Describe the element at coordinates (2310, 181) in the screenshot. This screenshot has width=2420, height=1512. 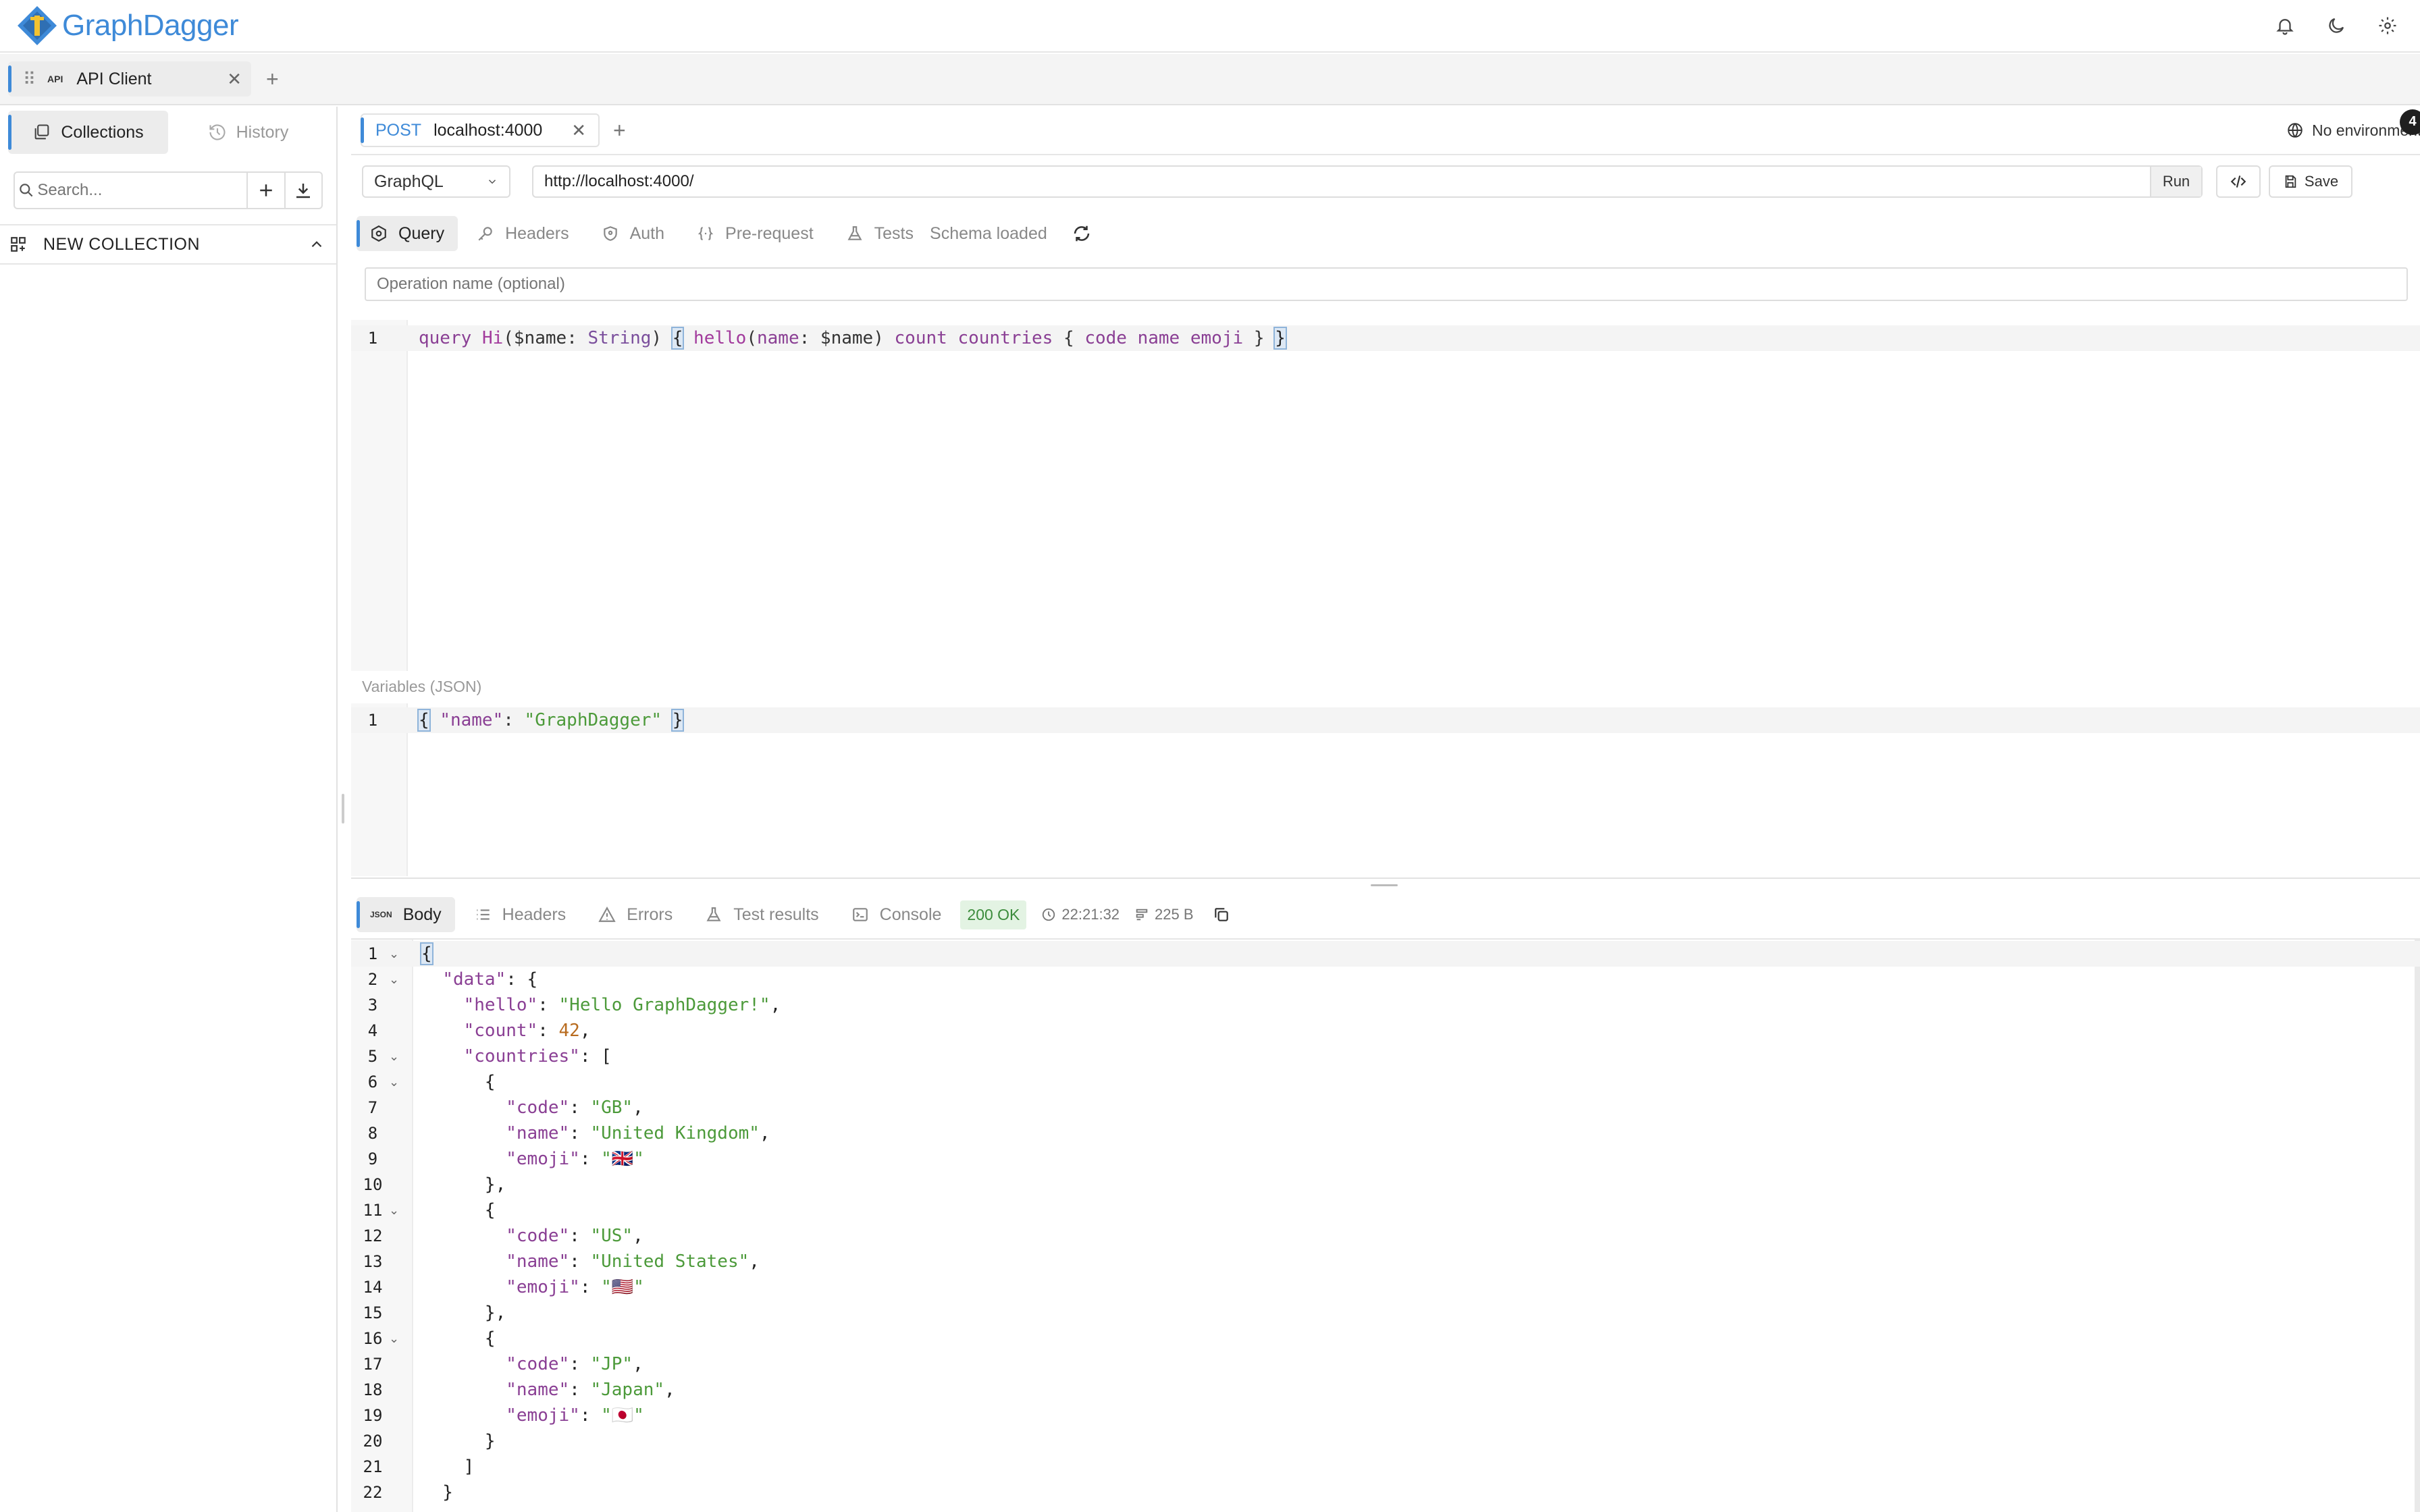
I see `save-button: Save` at that location.